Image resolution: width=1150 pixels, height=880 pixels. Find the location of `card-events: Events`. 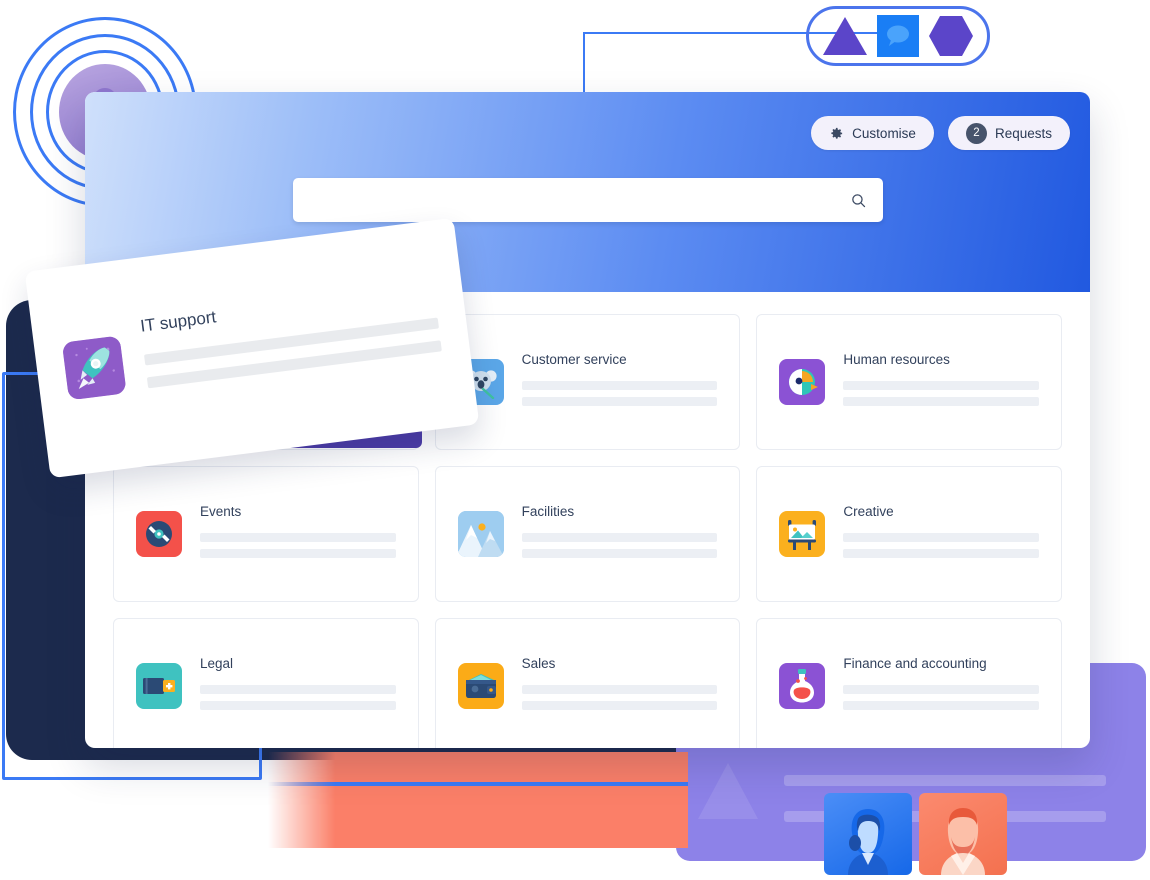

card-events: Events is located at coordinates (266, 534).